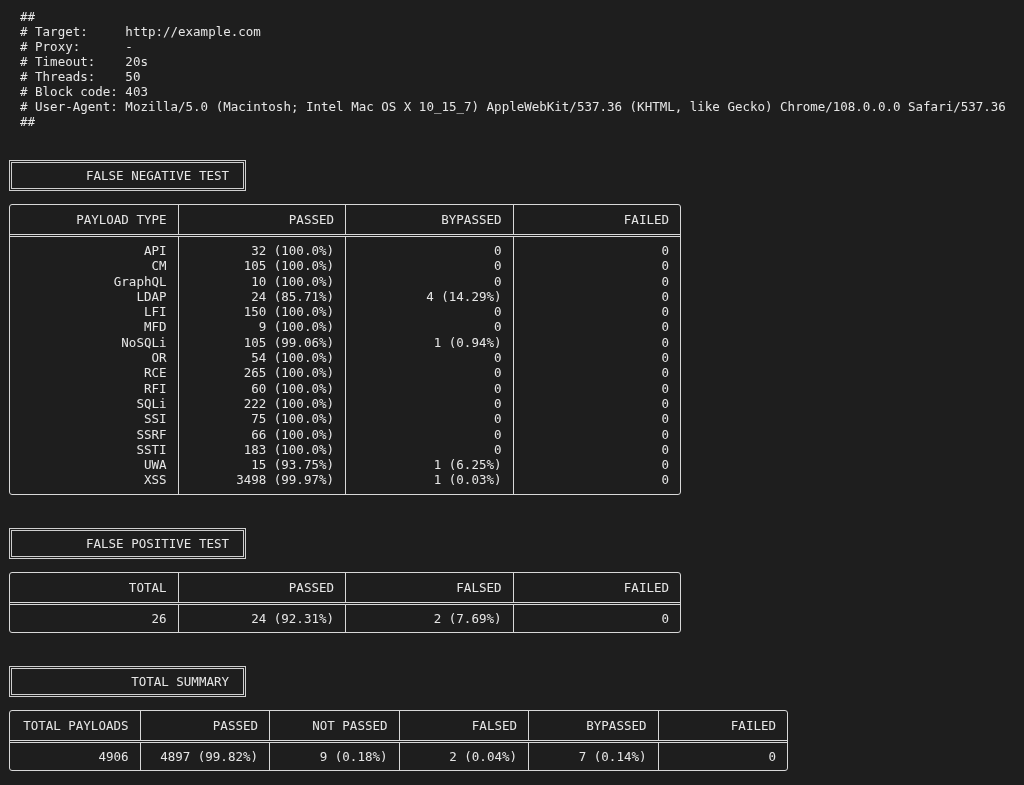 This screenshot has width=1024, height=785. Describe the element at coordinates (467, 618) in the screenshot. I see `table-cell-text: 2 (7.69%)` at that location.